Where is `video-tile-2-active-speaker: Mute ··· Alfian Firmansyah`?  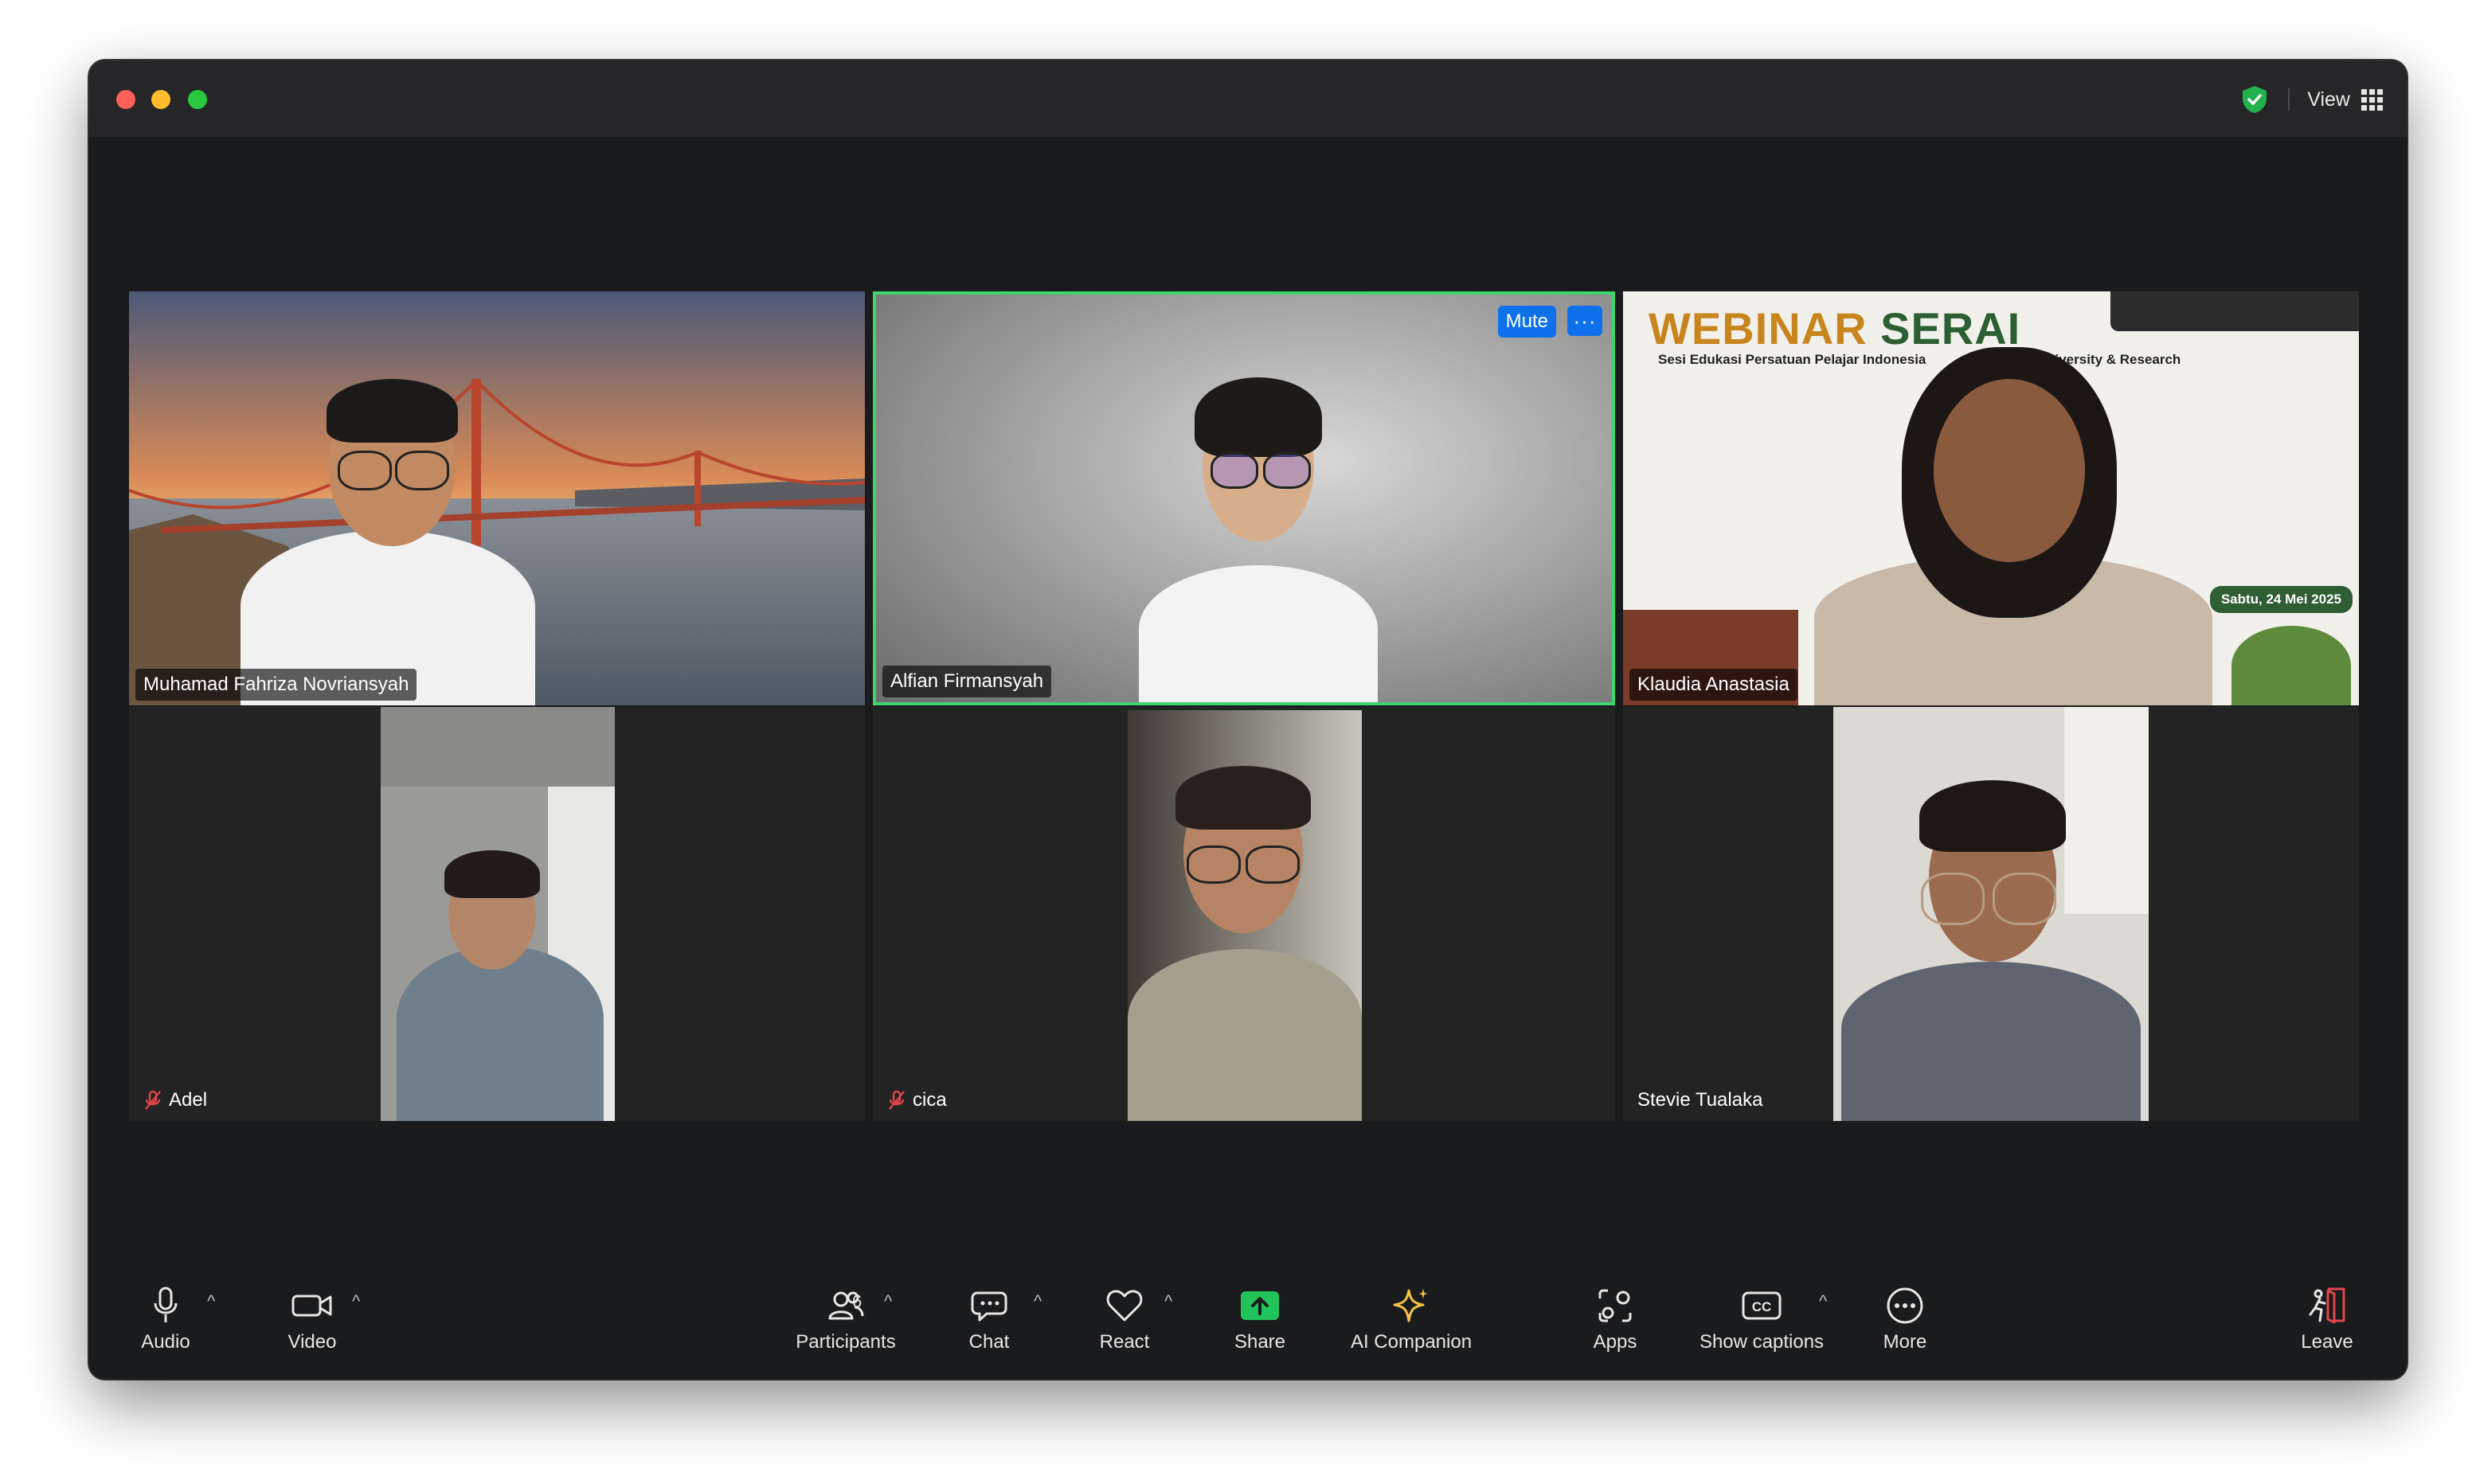 video-tile-2-active-speaker: Mute ··· Alfian Firmansyah is located at coordinates (1244, 498).